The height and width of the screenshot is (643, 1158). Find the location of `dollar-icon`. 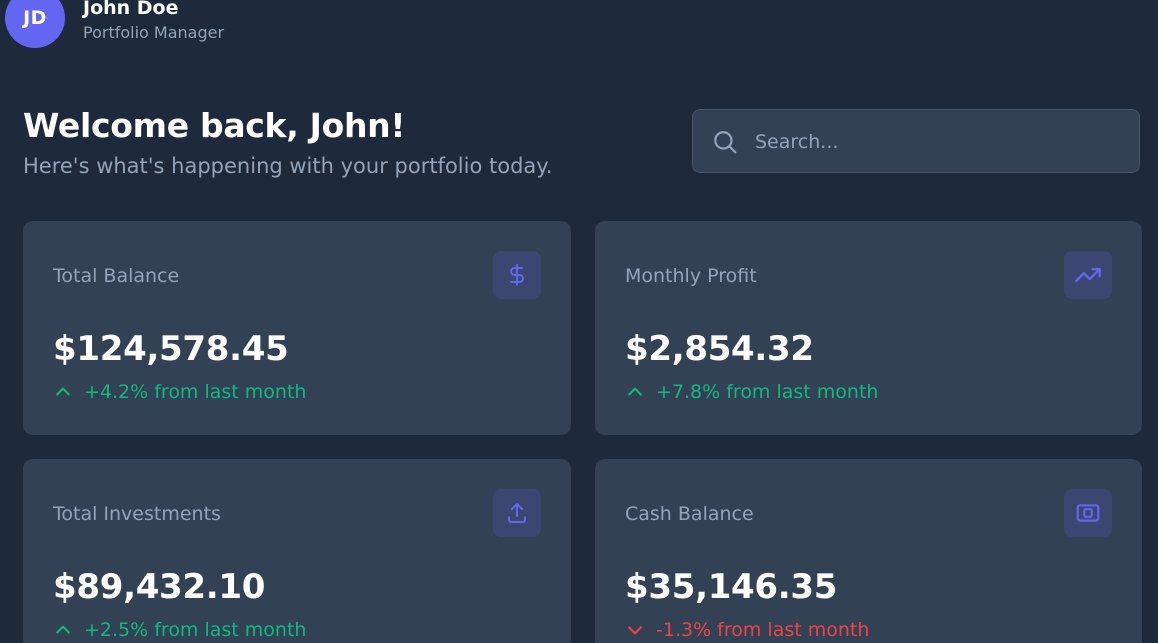

dollar-icon is located at coordinates (517, 275).